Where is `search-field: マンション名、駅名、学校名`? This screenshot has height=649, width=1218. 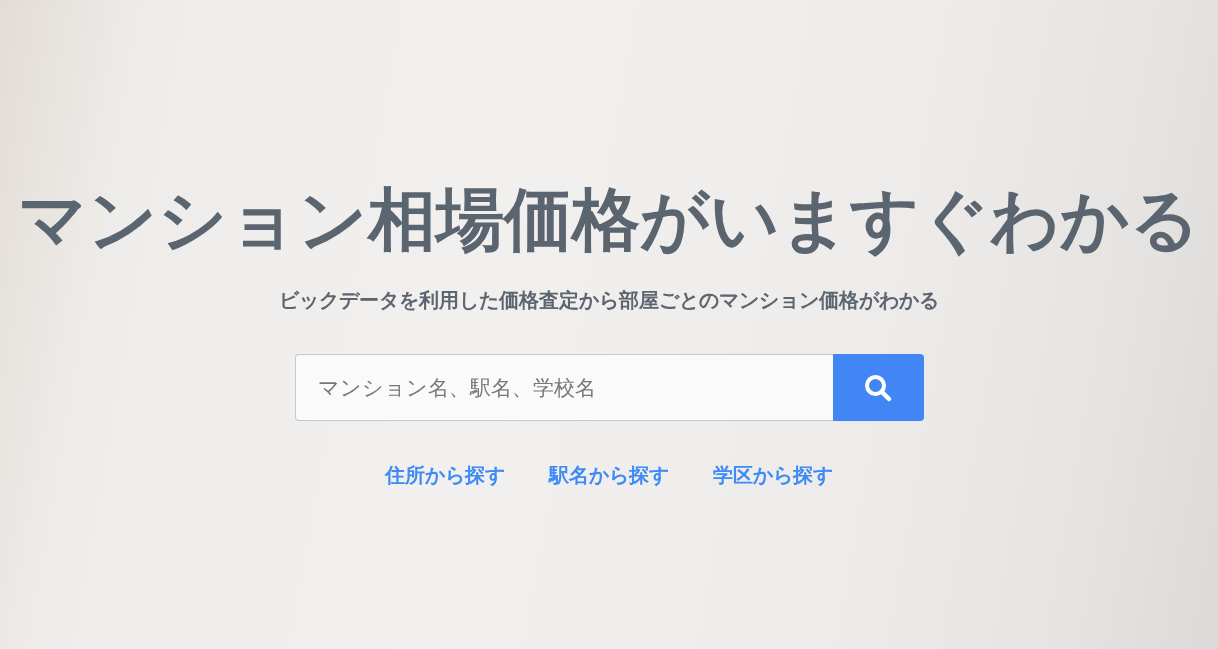
search-field: マンション名、駅名、学校名 is located at coordinates (563, 387).